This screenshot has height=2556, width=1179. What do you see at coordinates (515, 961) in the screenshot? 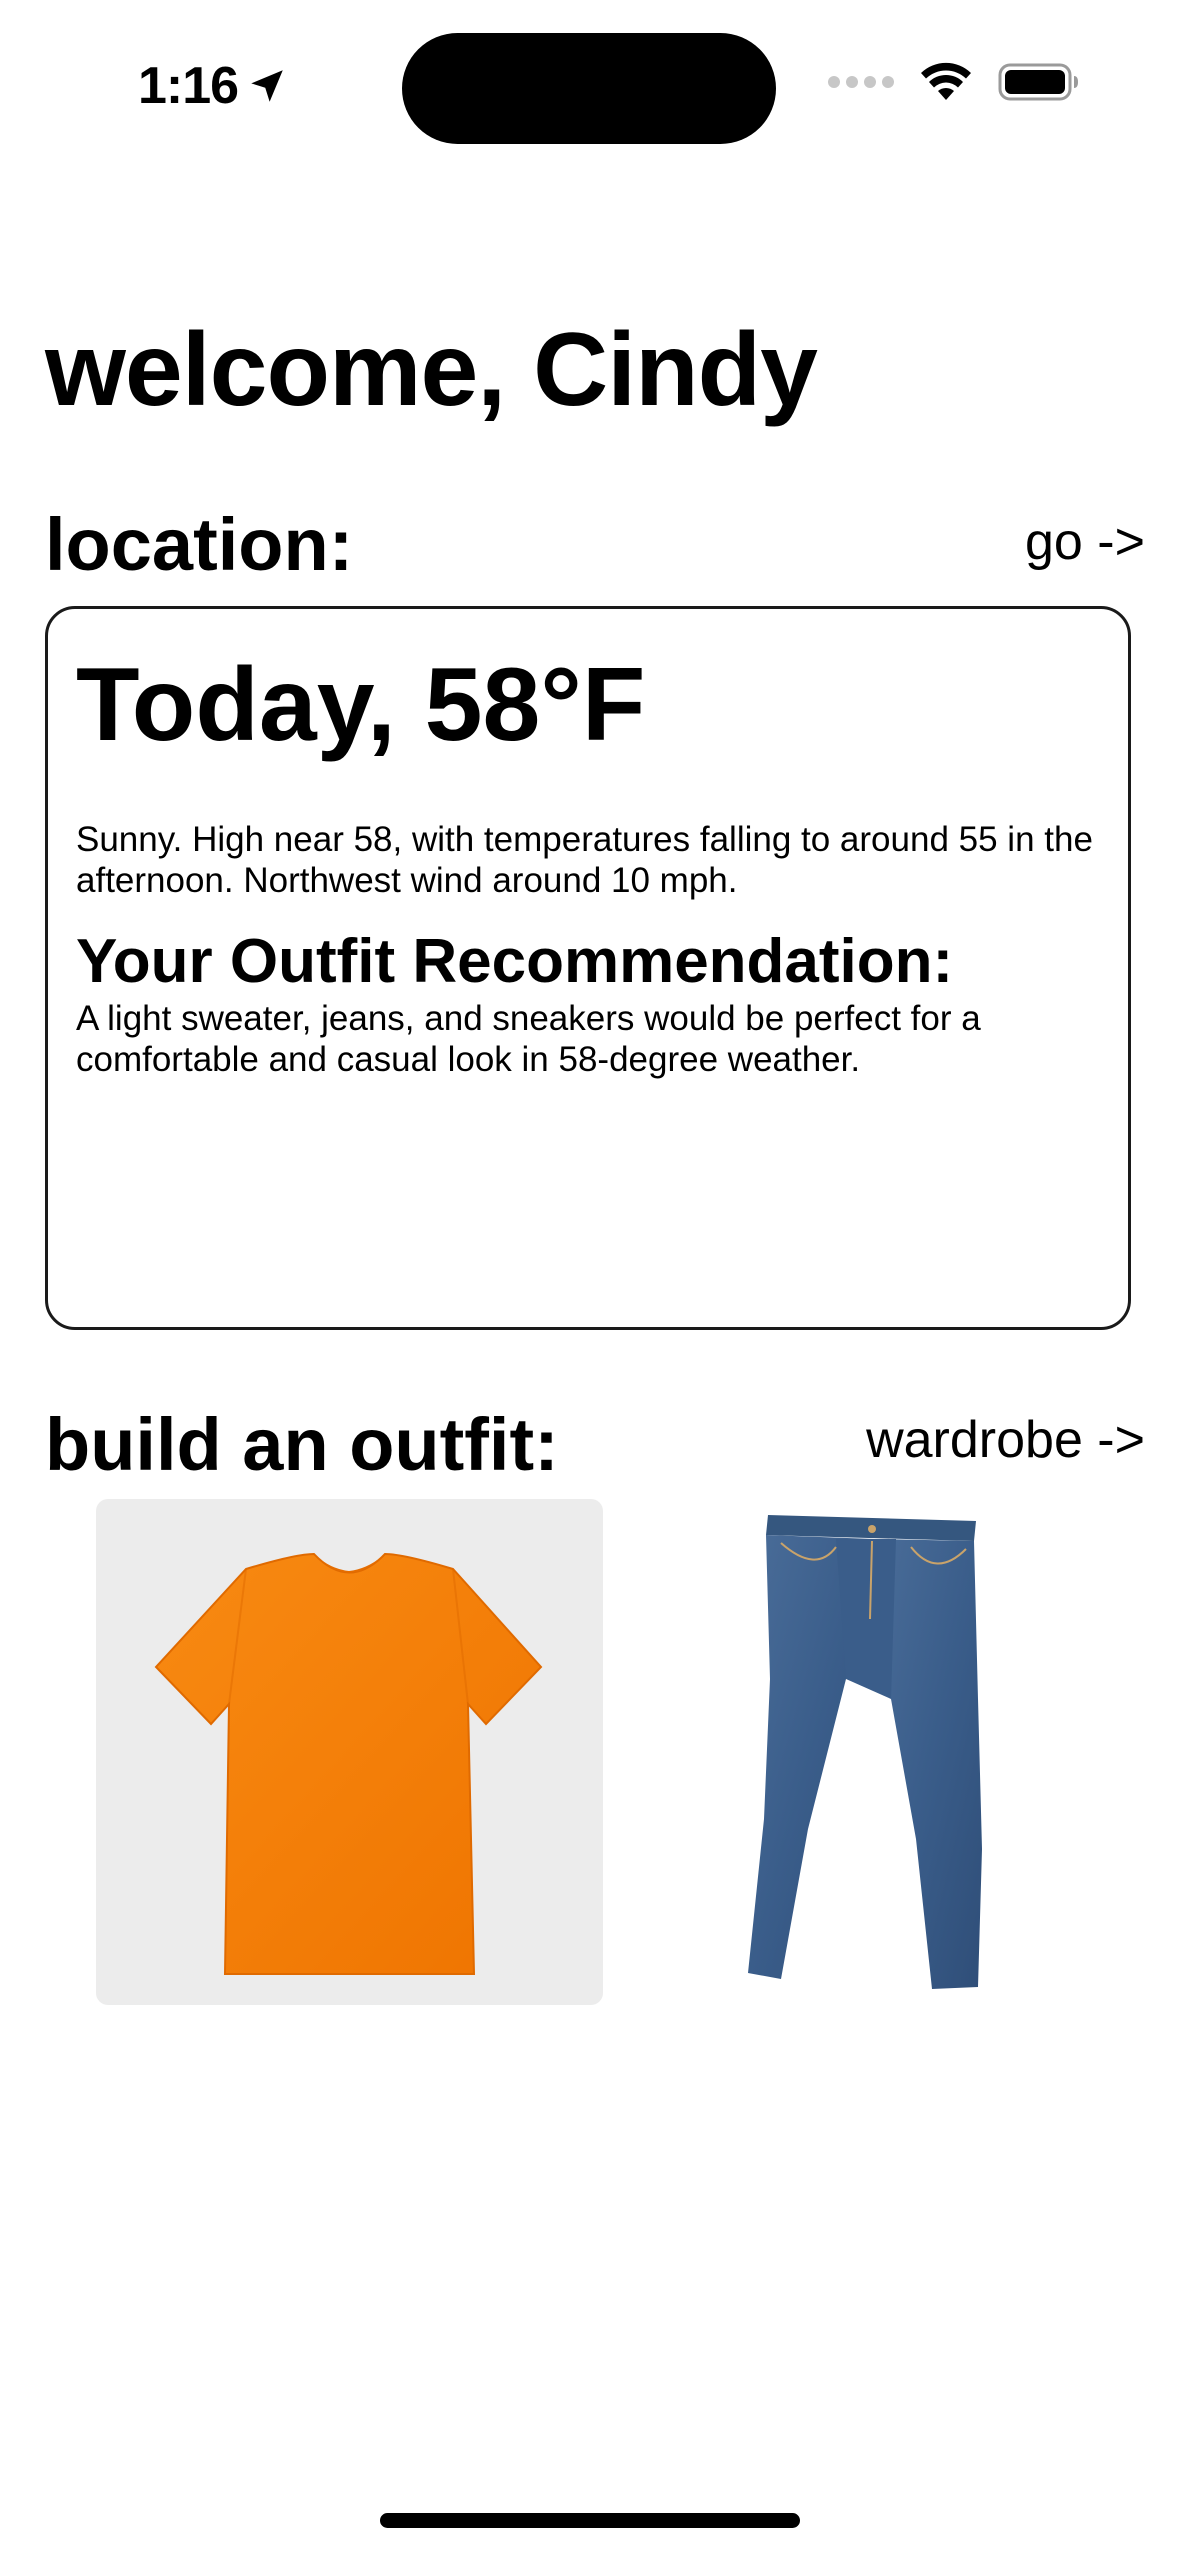
I see `outfit-recommendation-heading: Your Outfit Recommendation:` at bounding box center [515, 961].